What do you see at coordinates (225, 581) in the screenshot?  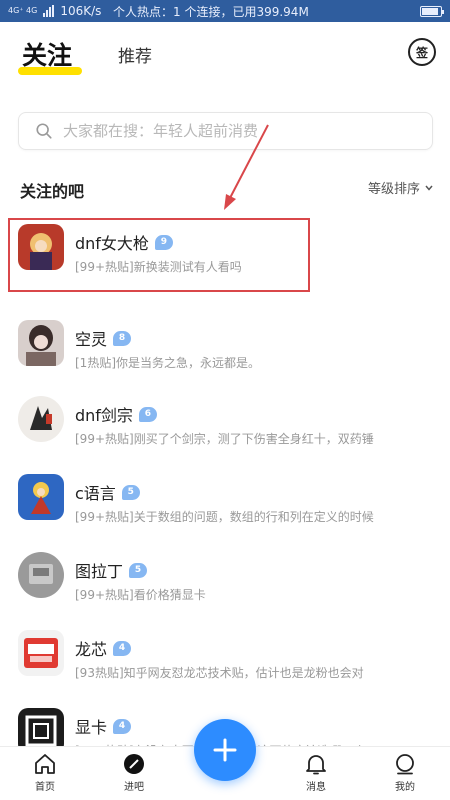 I see `forum-item: 图拉丁 5 [99+热贴]看价格猜显卡` at bounding box center [225, 581].